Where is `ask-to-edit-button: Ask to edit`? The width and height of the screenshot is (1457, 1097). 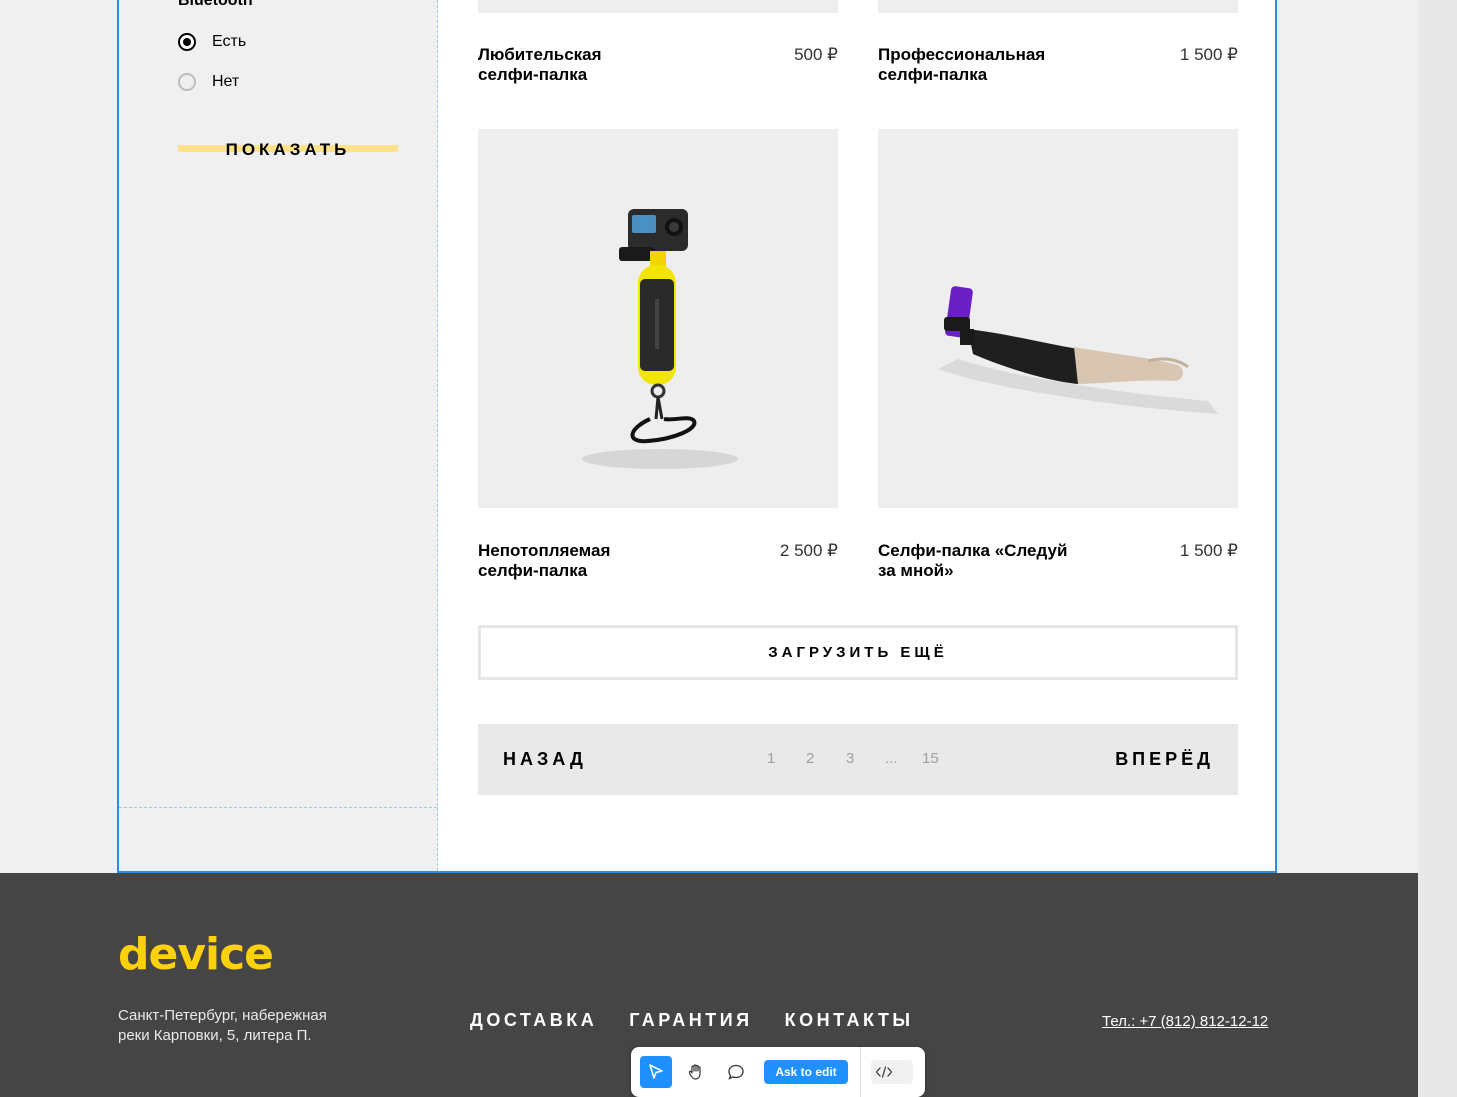 ask-to-edit-button: Ask to edit is located at coordinates (806, 1072).